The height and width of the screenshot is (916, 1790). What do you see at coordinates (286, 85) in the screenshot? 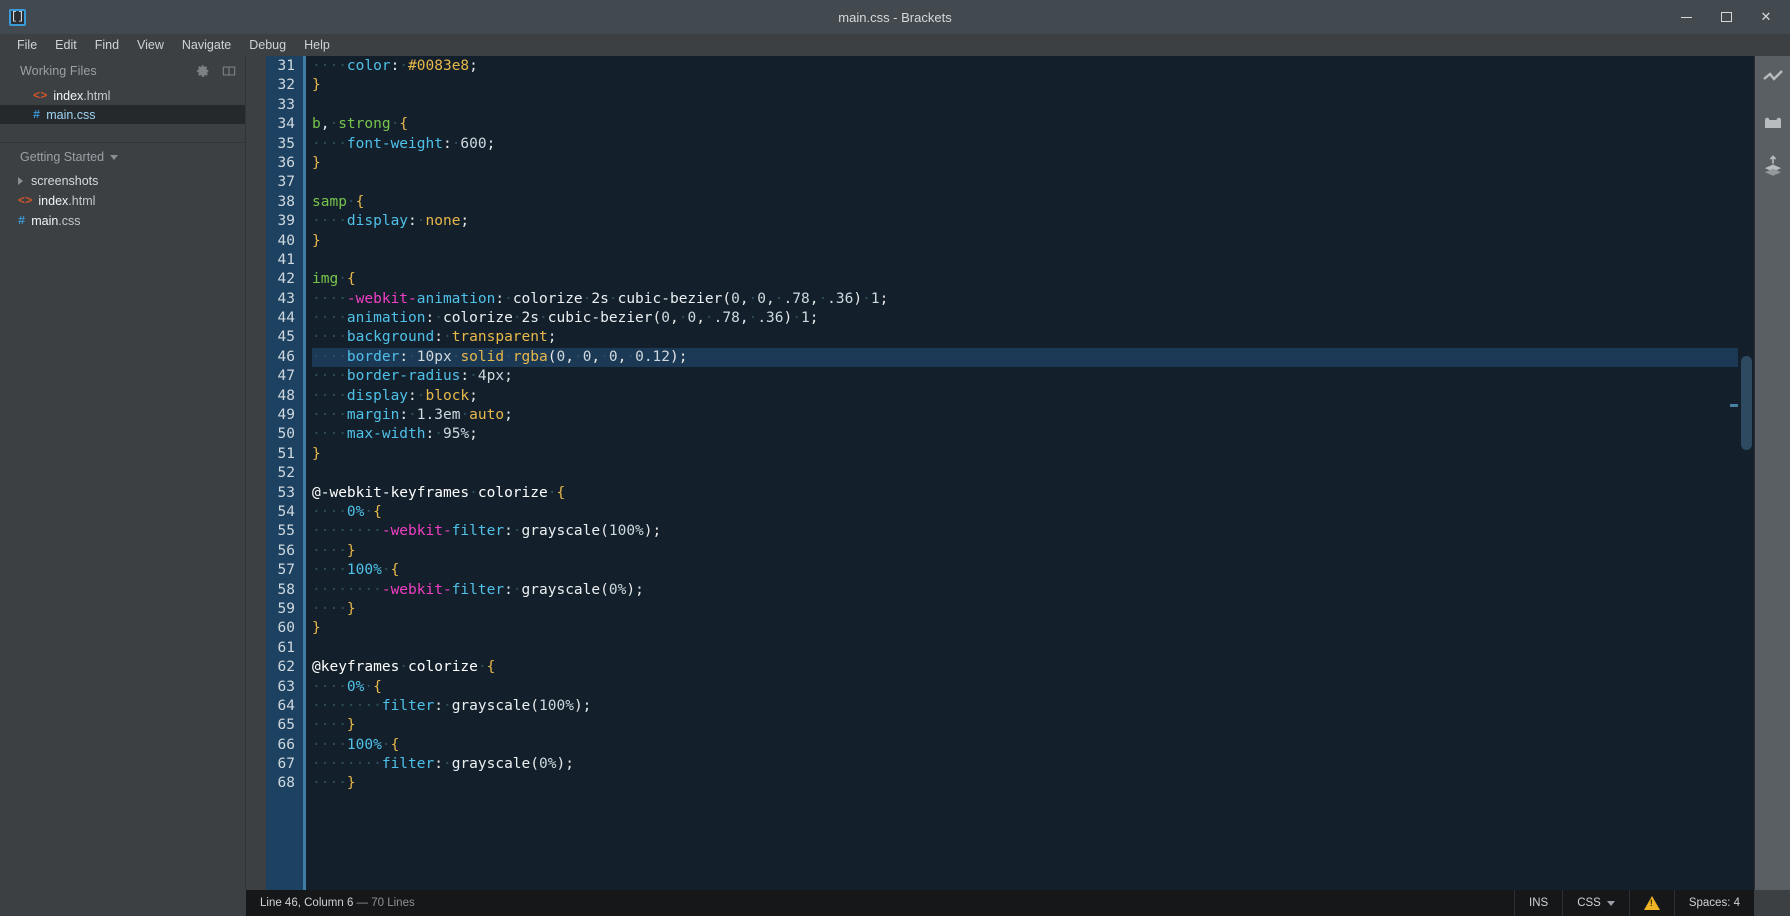
I see `line-number: 32` at bounding box center [286, 85].